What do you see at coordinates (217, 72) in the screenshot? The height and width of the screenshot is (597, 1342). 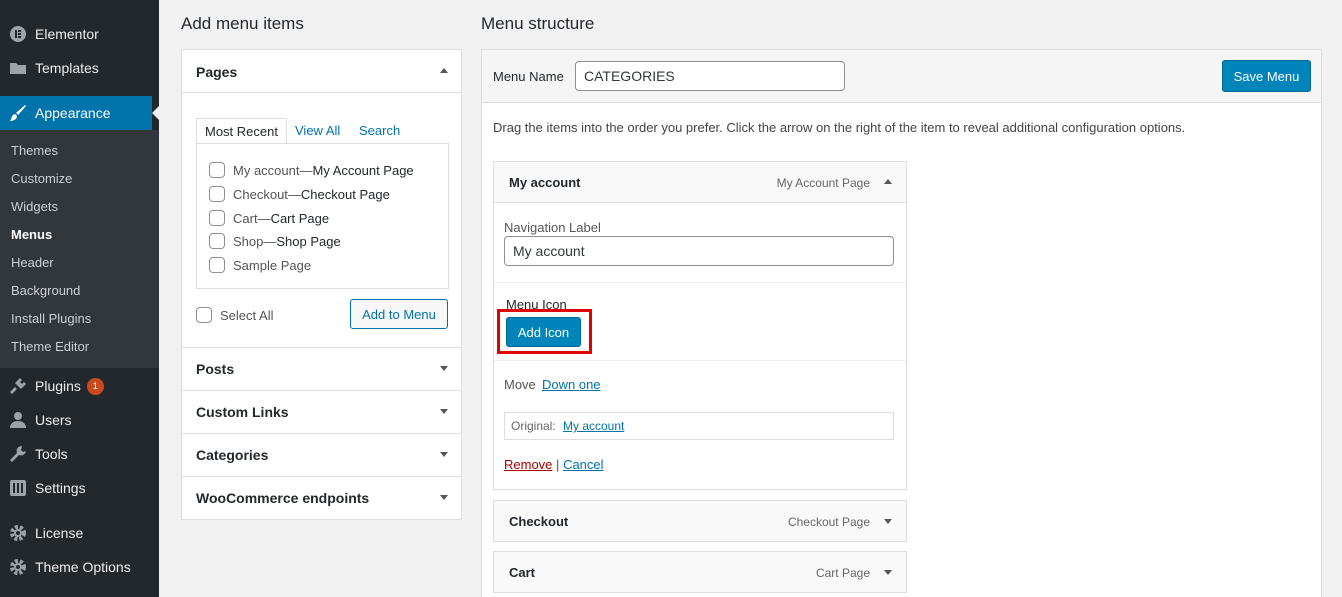 I see `pages-section-title: Pages` at bounding box center [217, 72].